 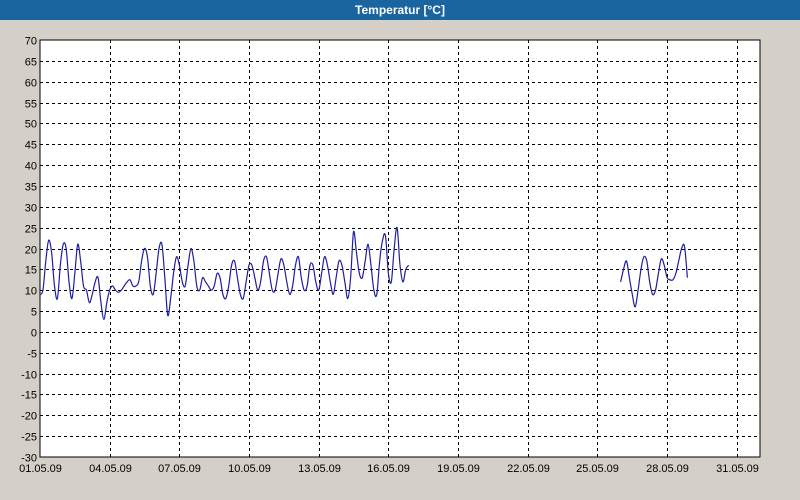 I want to click on y-tick-label: 25, so click(x=31, y=230).